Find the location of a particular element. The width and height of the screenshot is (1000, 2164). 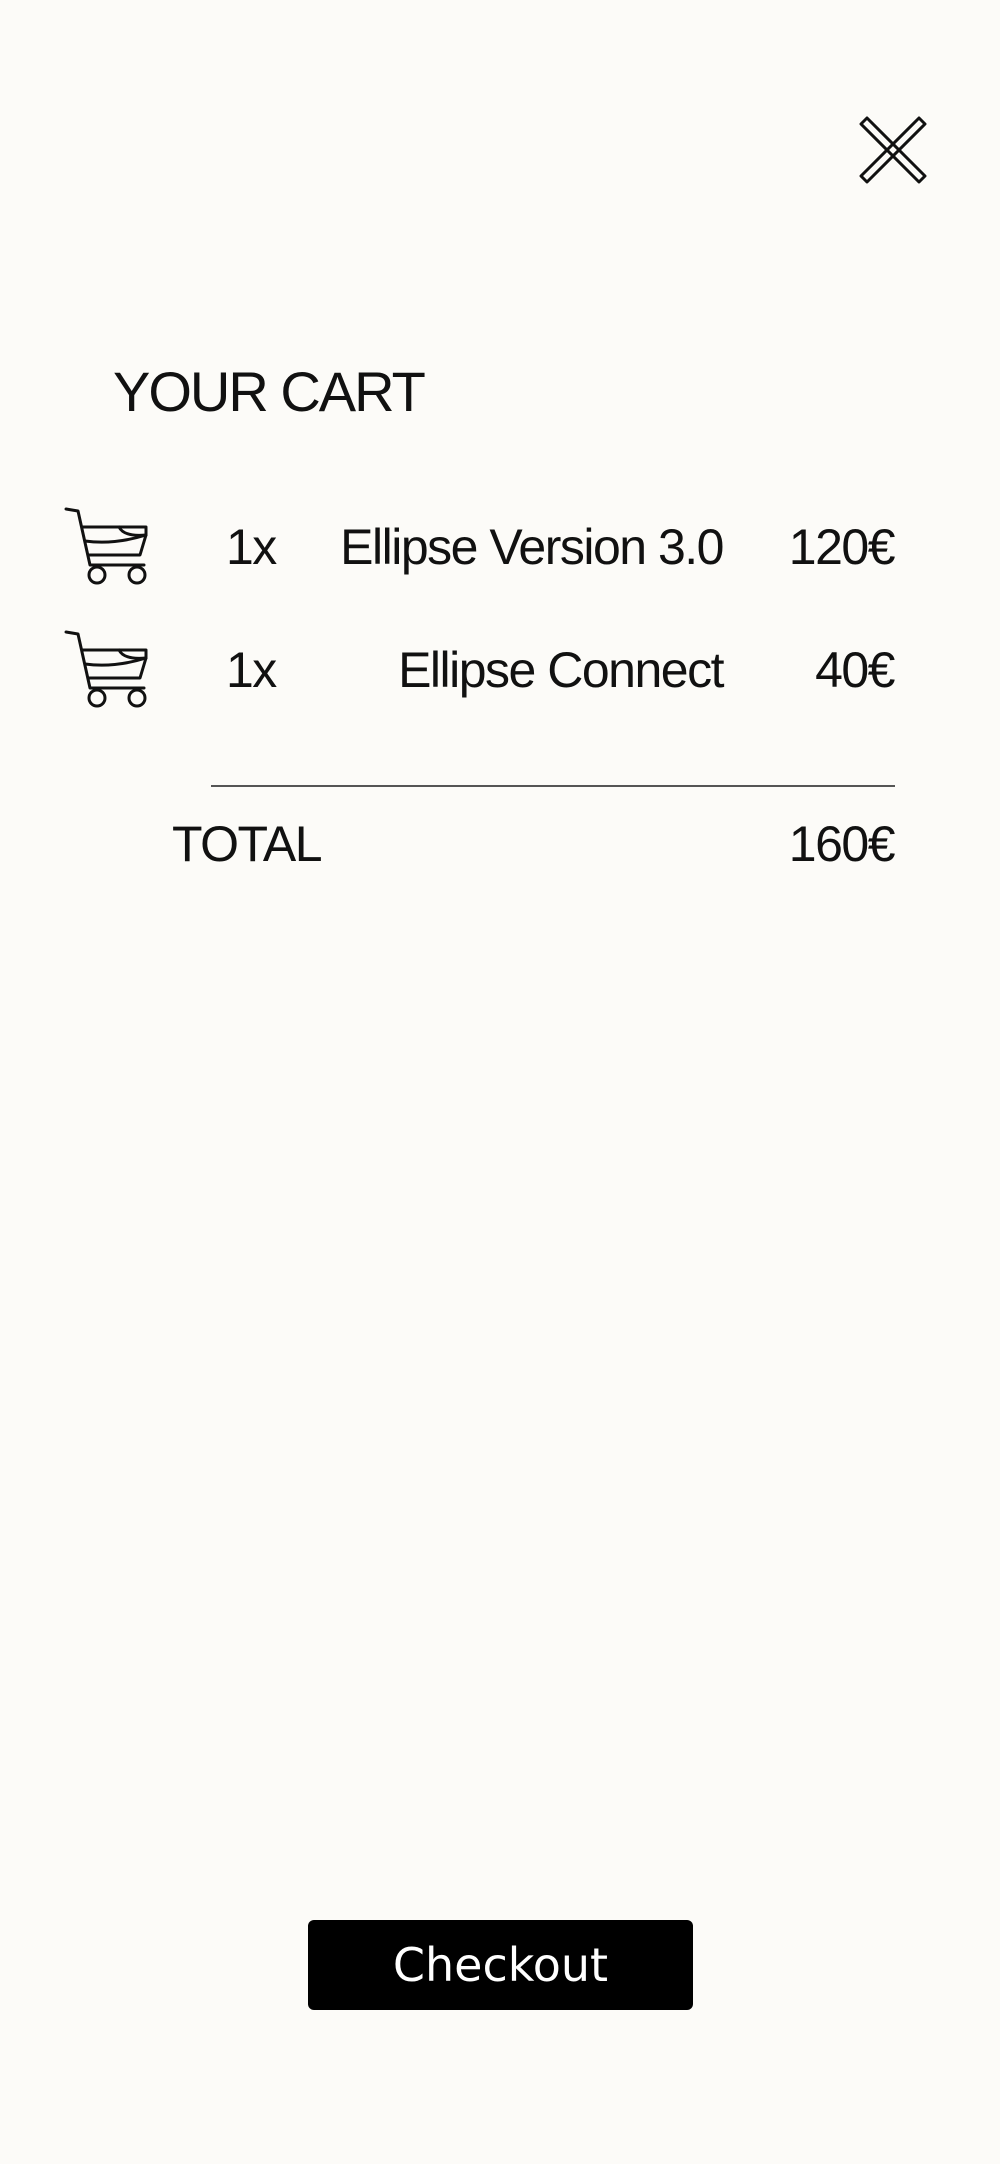

total-divider is located at coordinates (553, 786).